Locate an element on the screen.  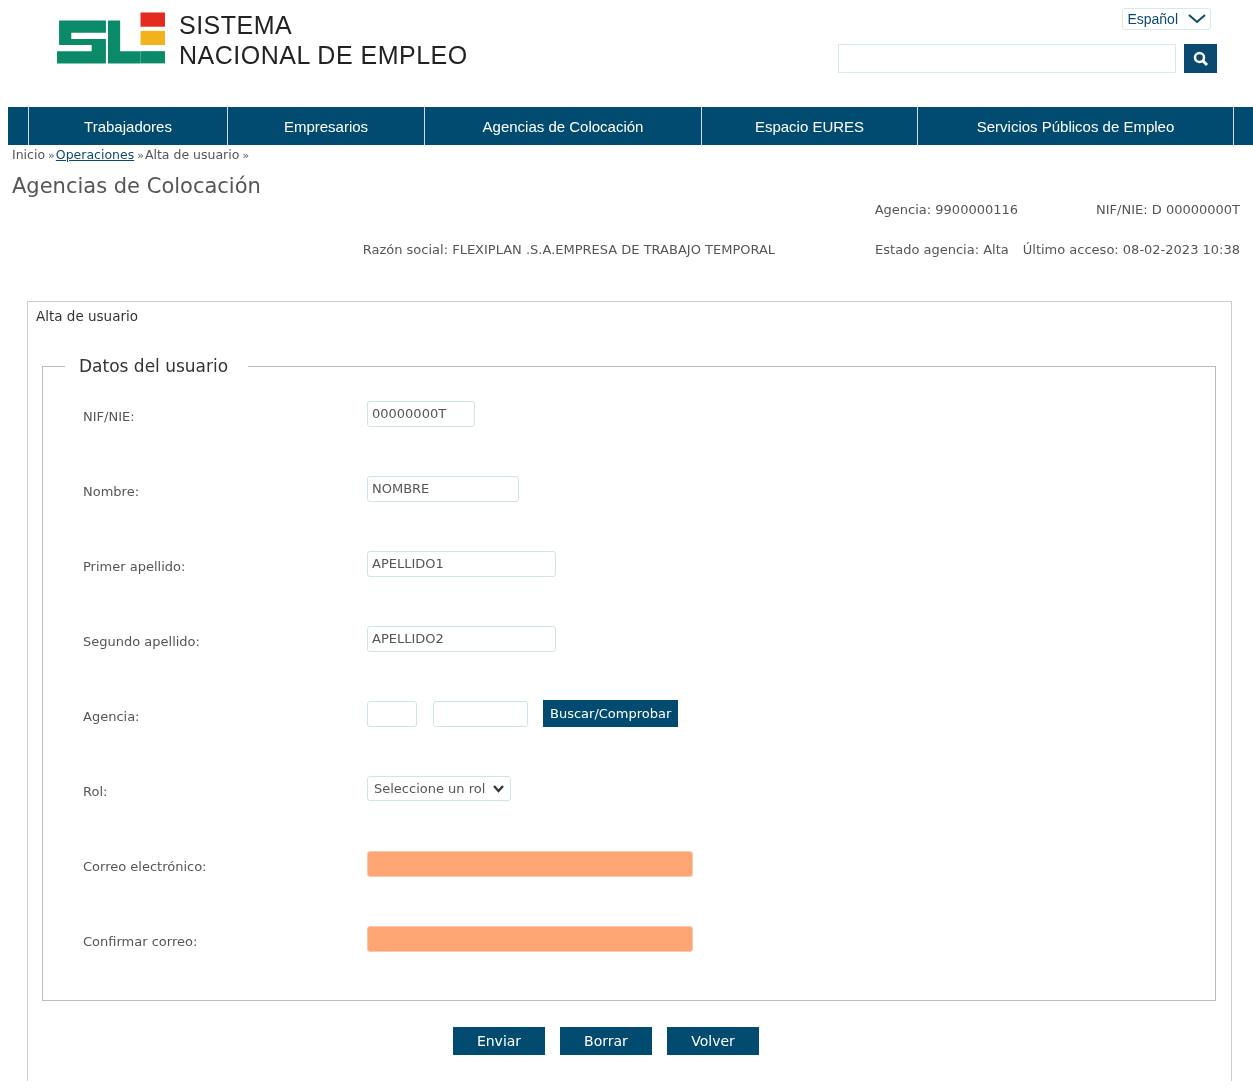
field-label: Agencia: is located at coordinates (112, 716).